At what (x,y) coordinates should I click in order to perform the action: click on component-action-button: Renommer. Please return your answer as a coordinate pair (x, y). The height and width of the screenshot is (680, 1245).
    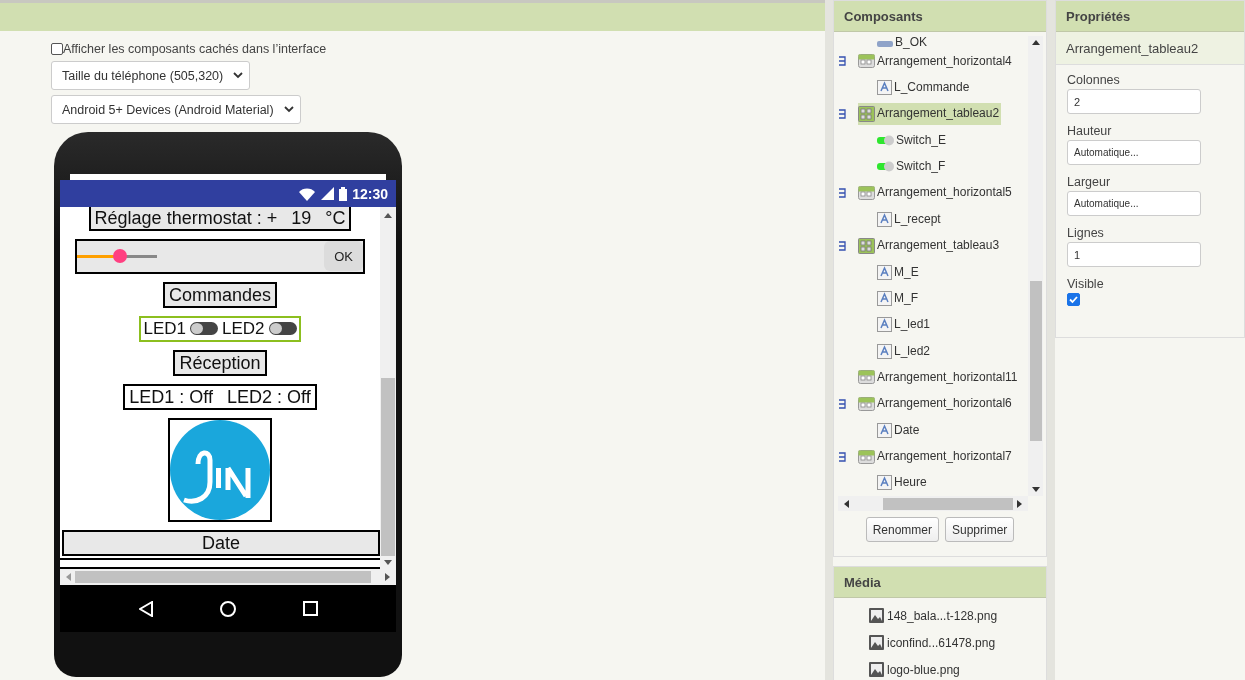
    Looking at the image, I should click on (902, 529).